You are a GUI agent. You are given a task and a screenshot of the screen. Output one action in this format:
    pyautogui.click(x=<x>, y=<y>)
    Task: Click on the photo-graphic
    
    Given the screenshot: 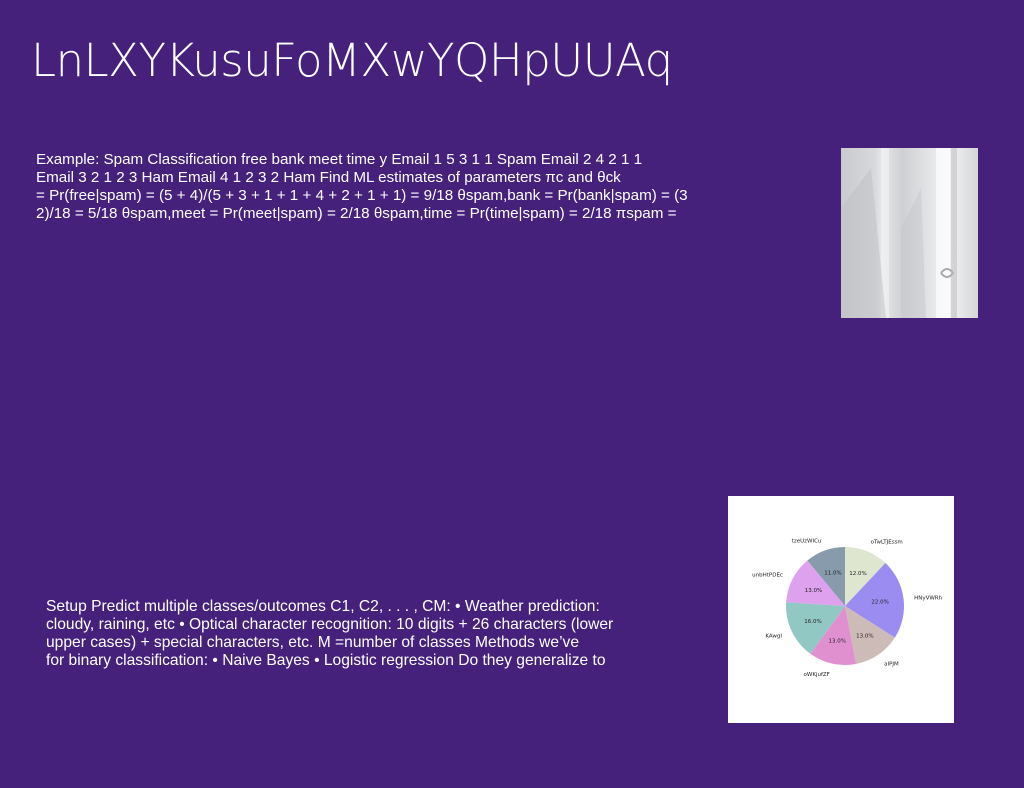 What is the action you would take?
    pyautogui.click(x=899, y=233)
    